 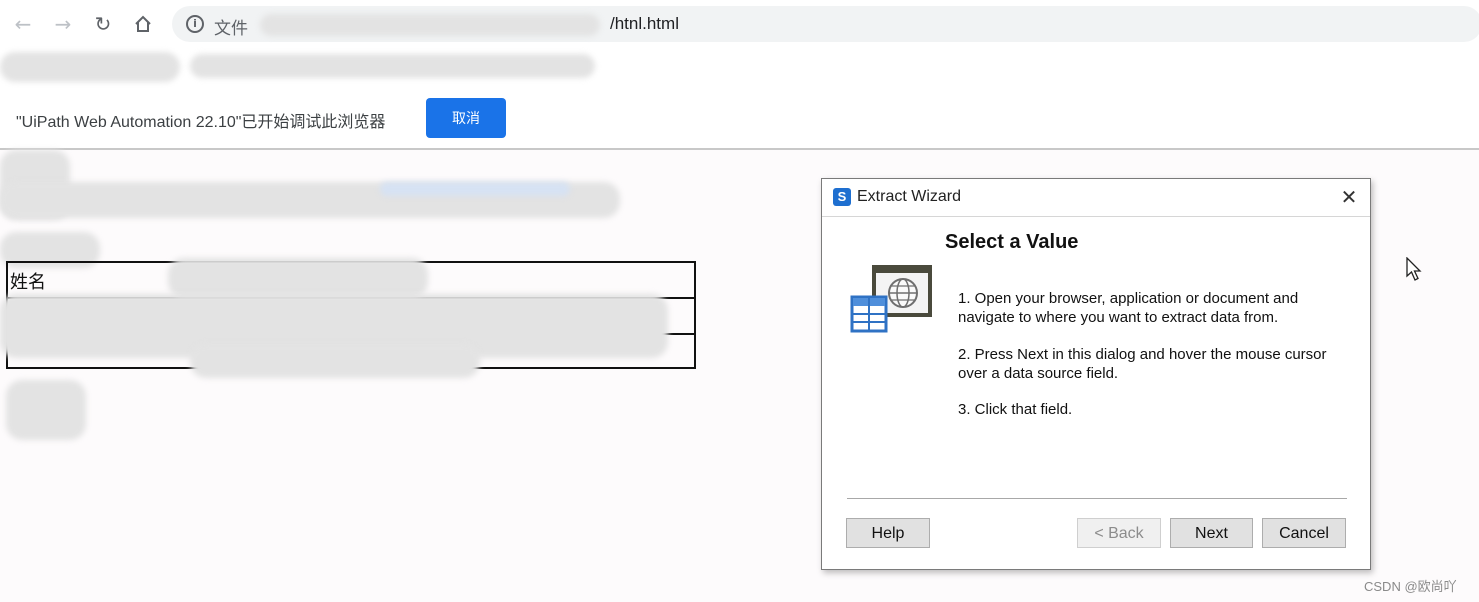 I want to click on dialog-divider, so click(x=1097, y=498).